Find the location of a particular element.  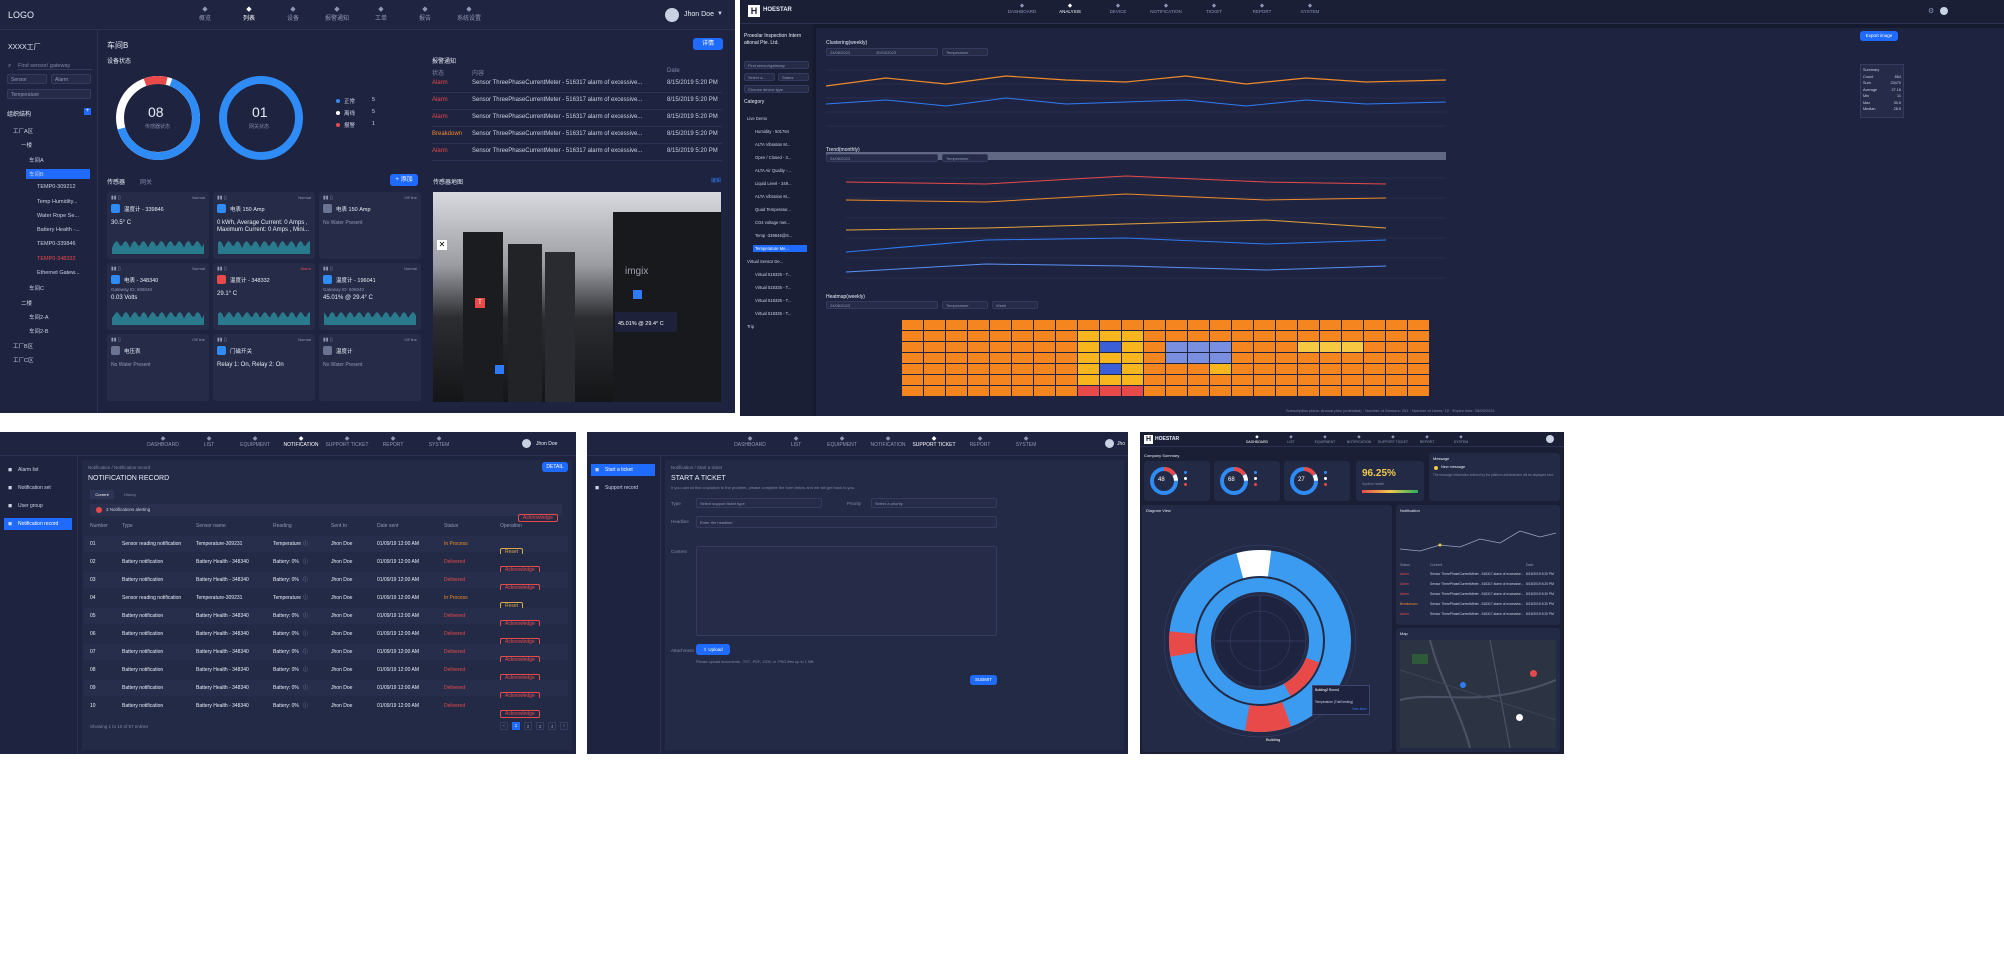

nav-item-6: ◆ 系统设置 is located at coordinates (469, 13).